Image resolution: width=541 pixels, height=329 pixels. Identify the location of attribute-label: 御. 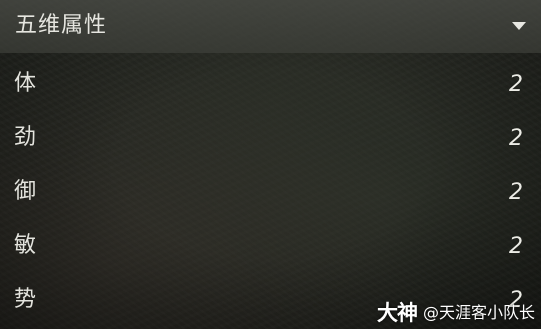
(25, 191).